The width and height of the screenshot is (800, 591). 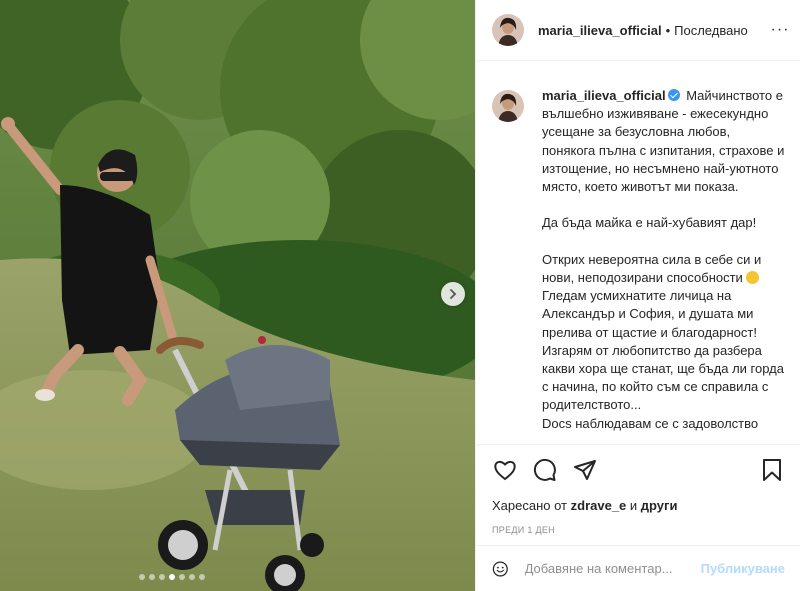 What do you see at coordinates (638, 470) in the screenshot?
I see `action-icons` at bounding box center [638, 470].